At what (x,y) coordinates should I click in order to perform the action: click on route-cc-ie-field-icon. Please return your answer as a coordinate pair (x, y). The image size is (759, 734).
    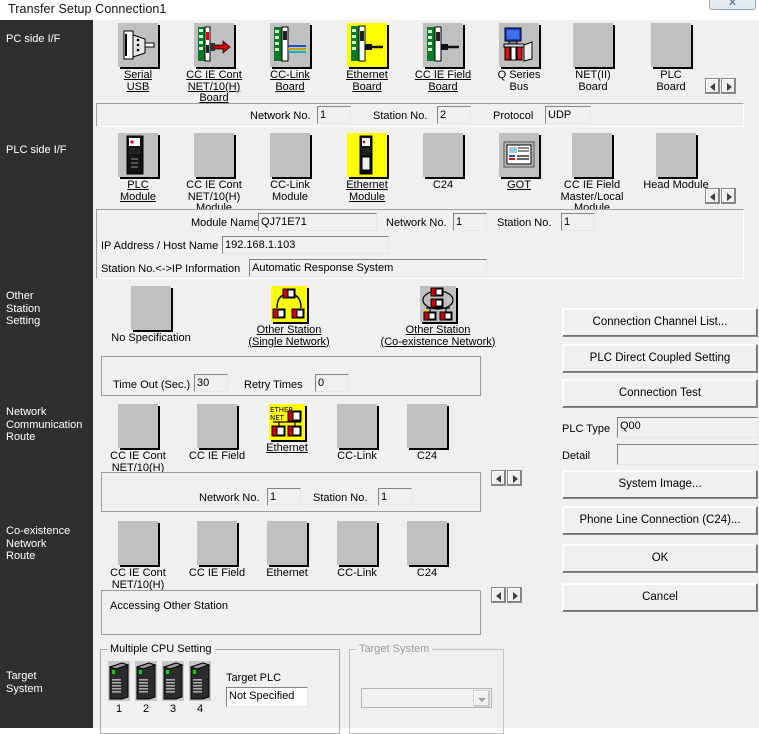
    Looking at the image, I should click on (217, 426).